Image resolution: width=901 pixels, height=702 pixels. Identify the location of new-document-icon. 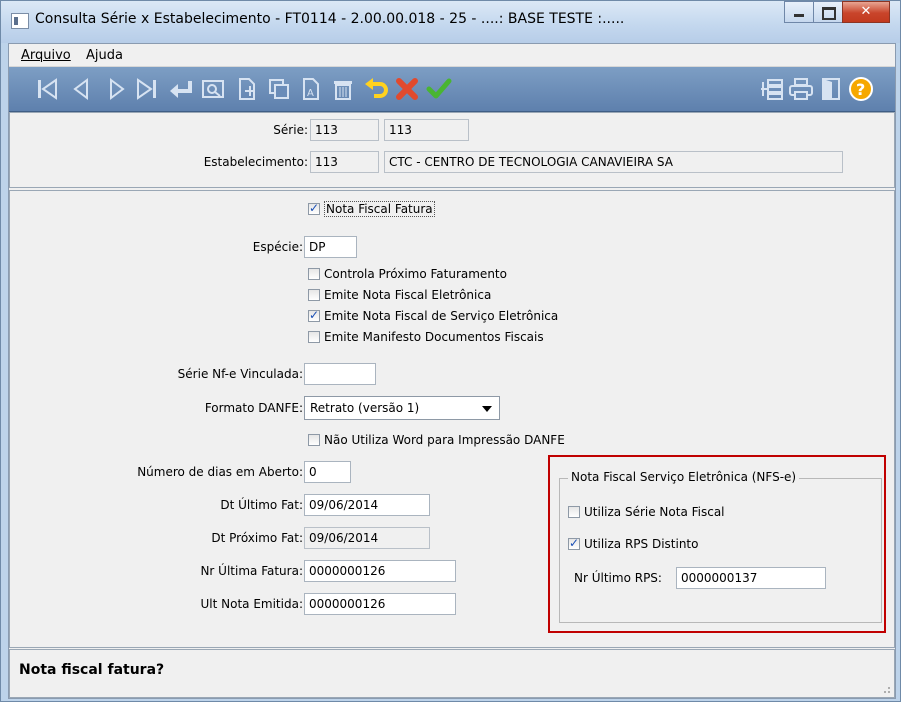
(247, 89).